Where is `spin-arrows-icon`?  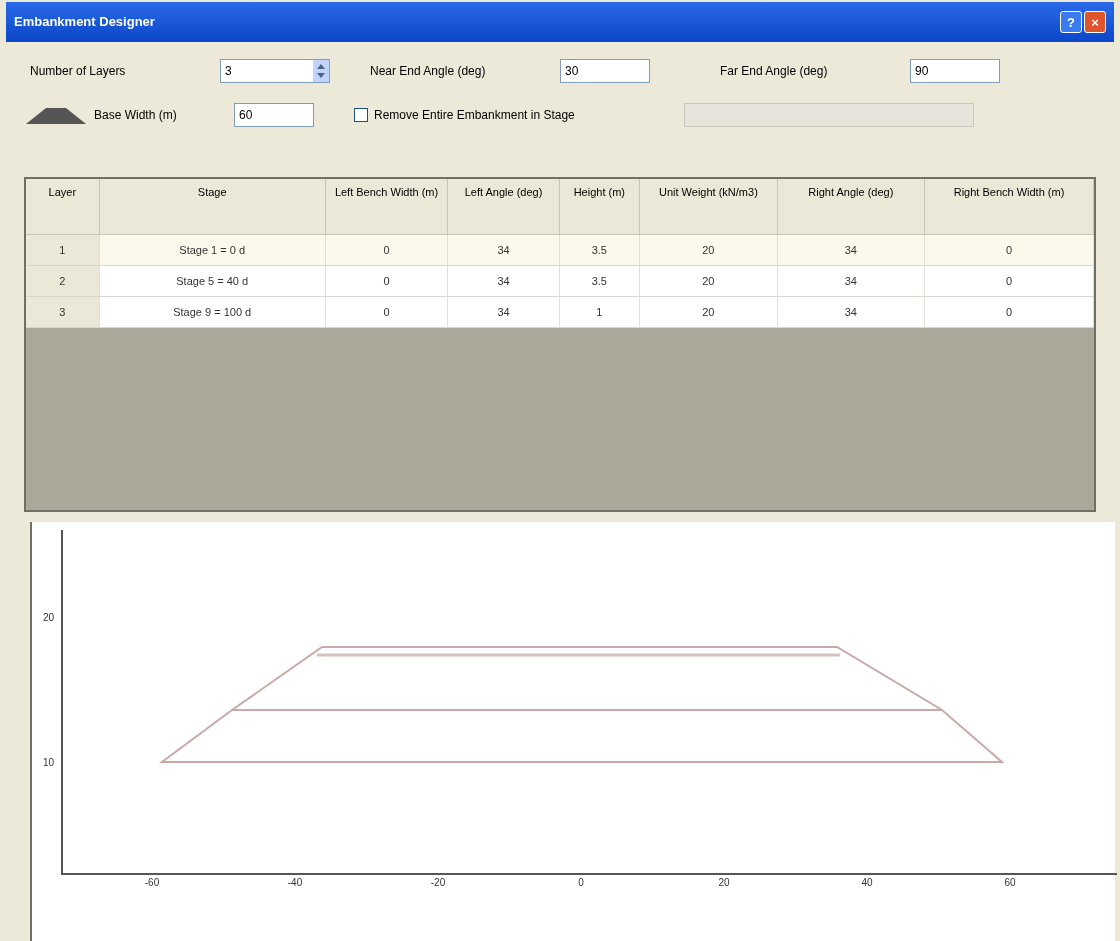 spin-arrows-icon is located at coordinates (321, 71).